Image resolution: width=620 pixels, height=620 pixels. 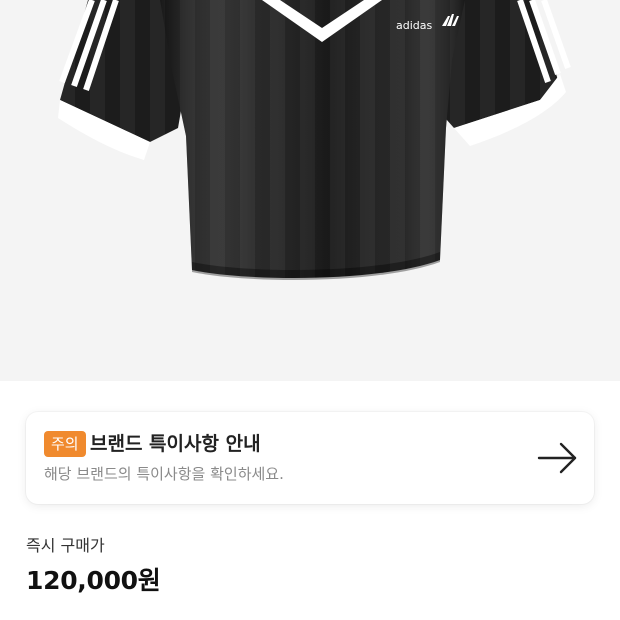 I want to click on notice-title: 브랜드 특이사항 안내, so click(x=175, y=444).